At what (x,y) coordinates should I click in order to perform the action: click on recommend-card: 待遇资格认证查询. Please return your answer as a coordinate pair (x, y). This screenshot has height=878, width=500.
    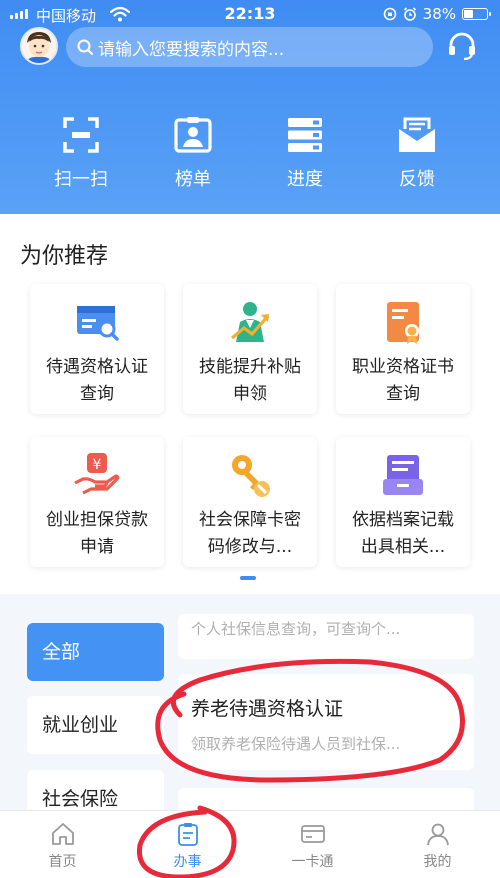
    Looking at the image, I should click on (97, 349).